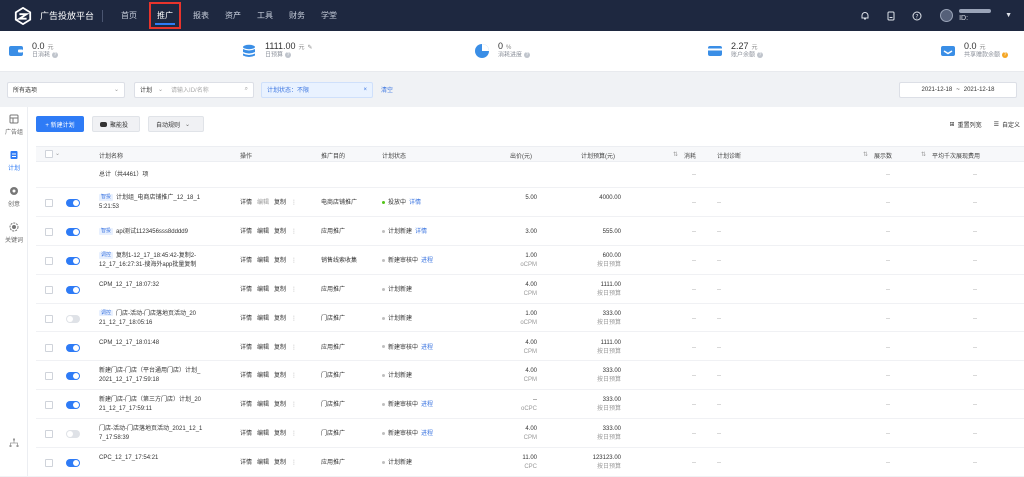  Describe the element at coordinates (246, 89) in the screenshot. I see `search-icon: ⌕` at that location.